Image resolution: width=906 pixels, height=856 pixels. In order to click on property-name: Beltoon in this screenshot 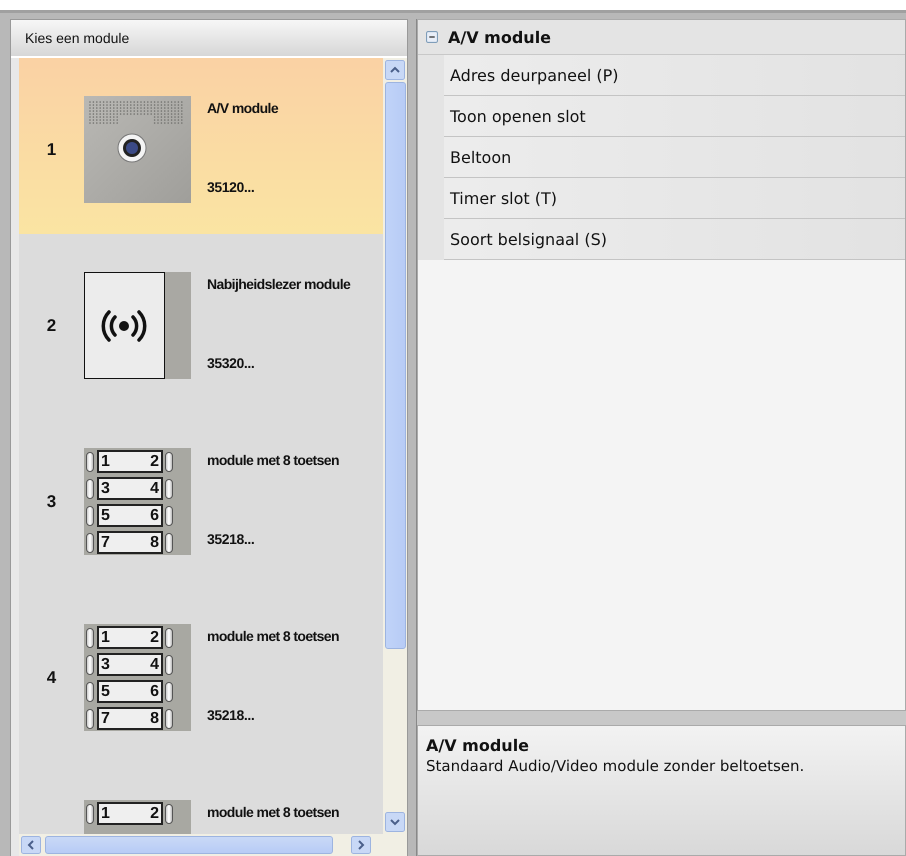, I will do `click(674, 157)`.